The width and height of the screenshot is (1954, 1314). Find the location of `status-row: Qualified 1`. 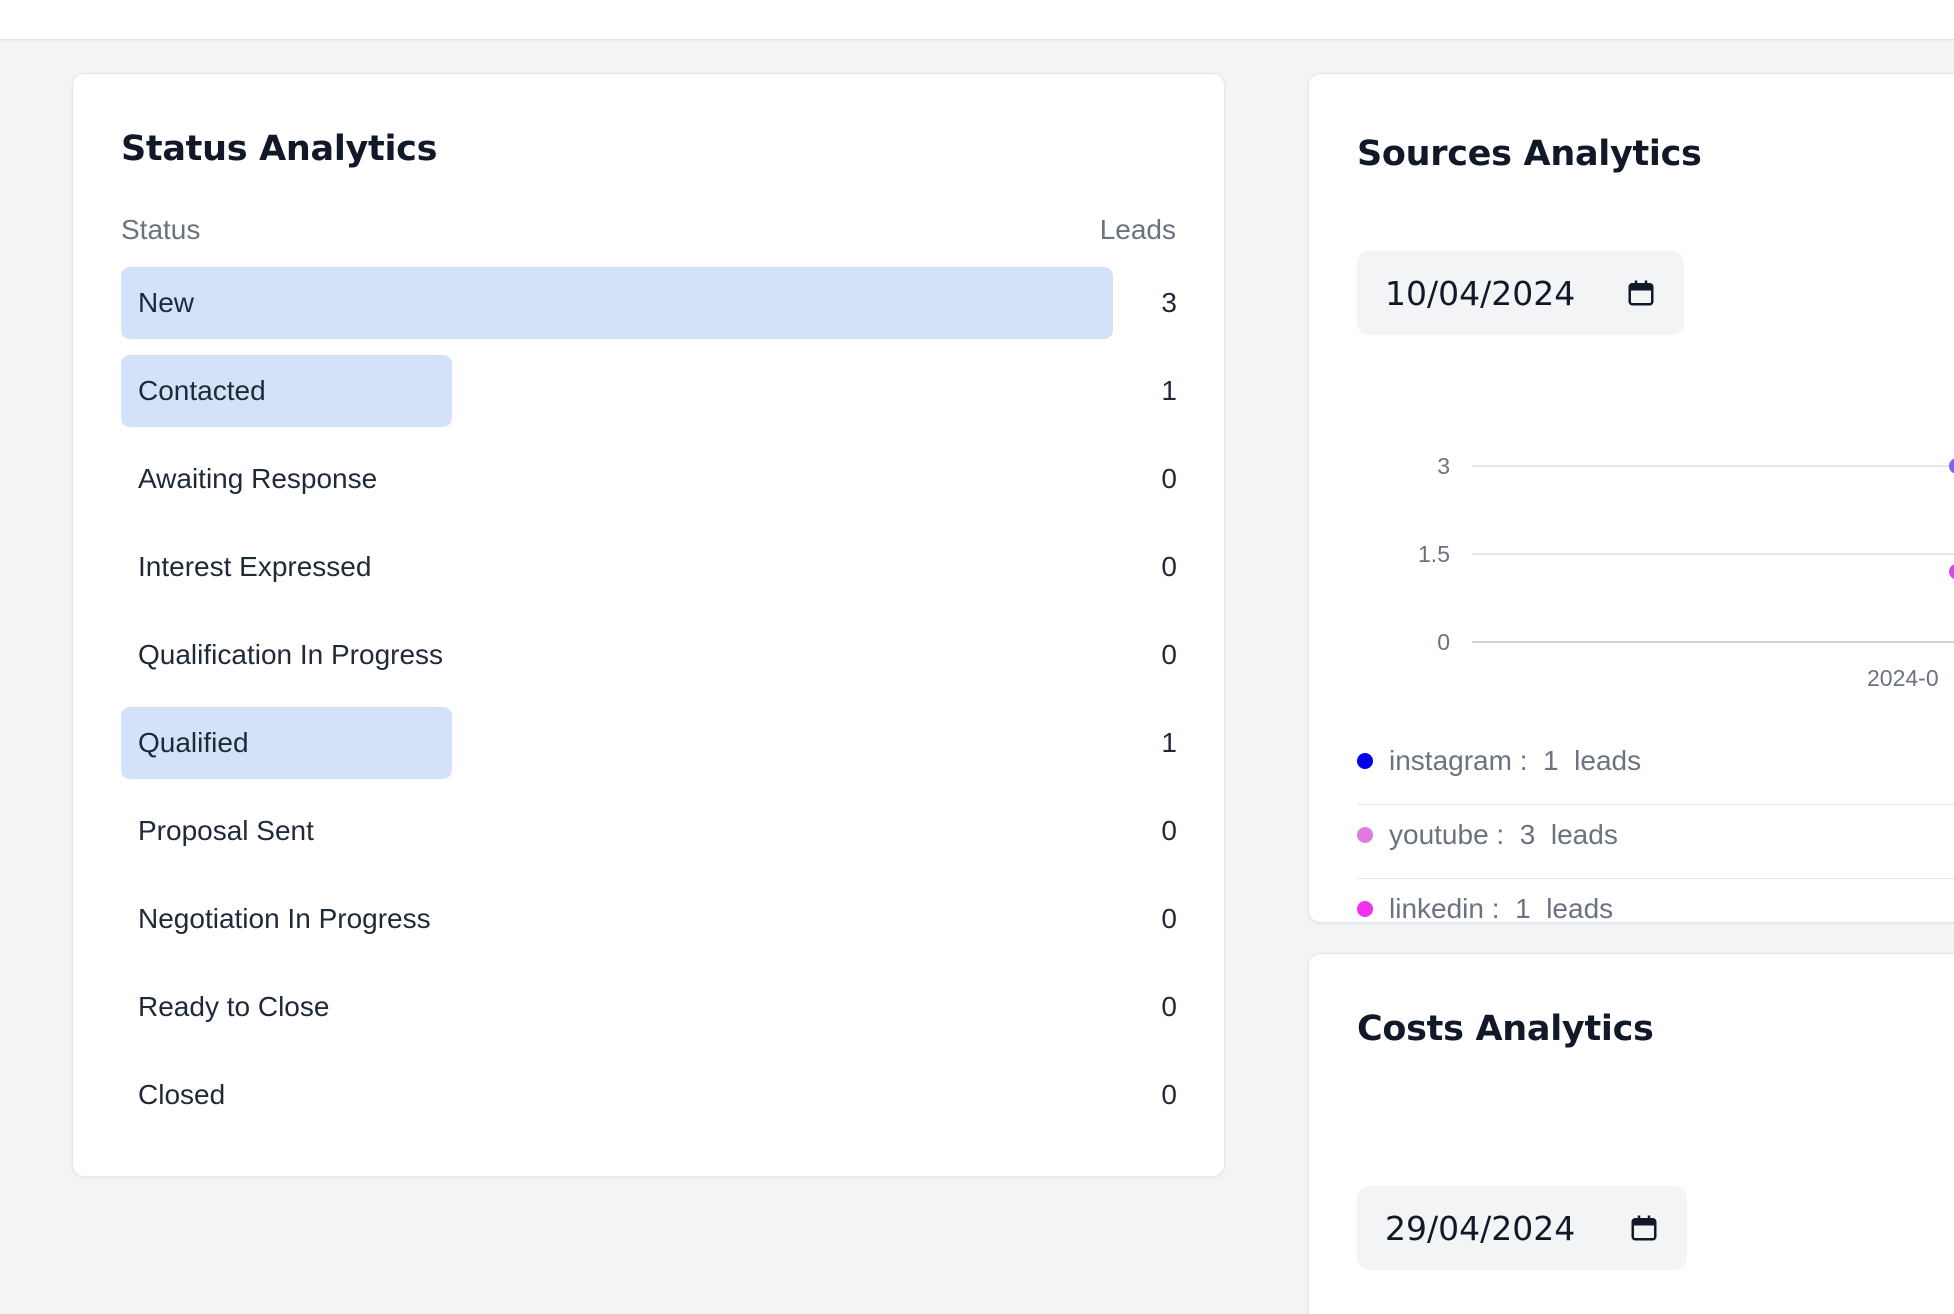

status-row: Qualified 1 is located at coordinates (649, 743).